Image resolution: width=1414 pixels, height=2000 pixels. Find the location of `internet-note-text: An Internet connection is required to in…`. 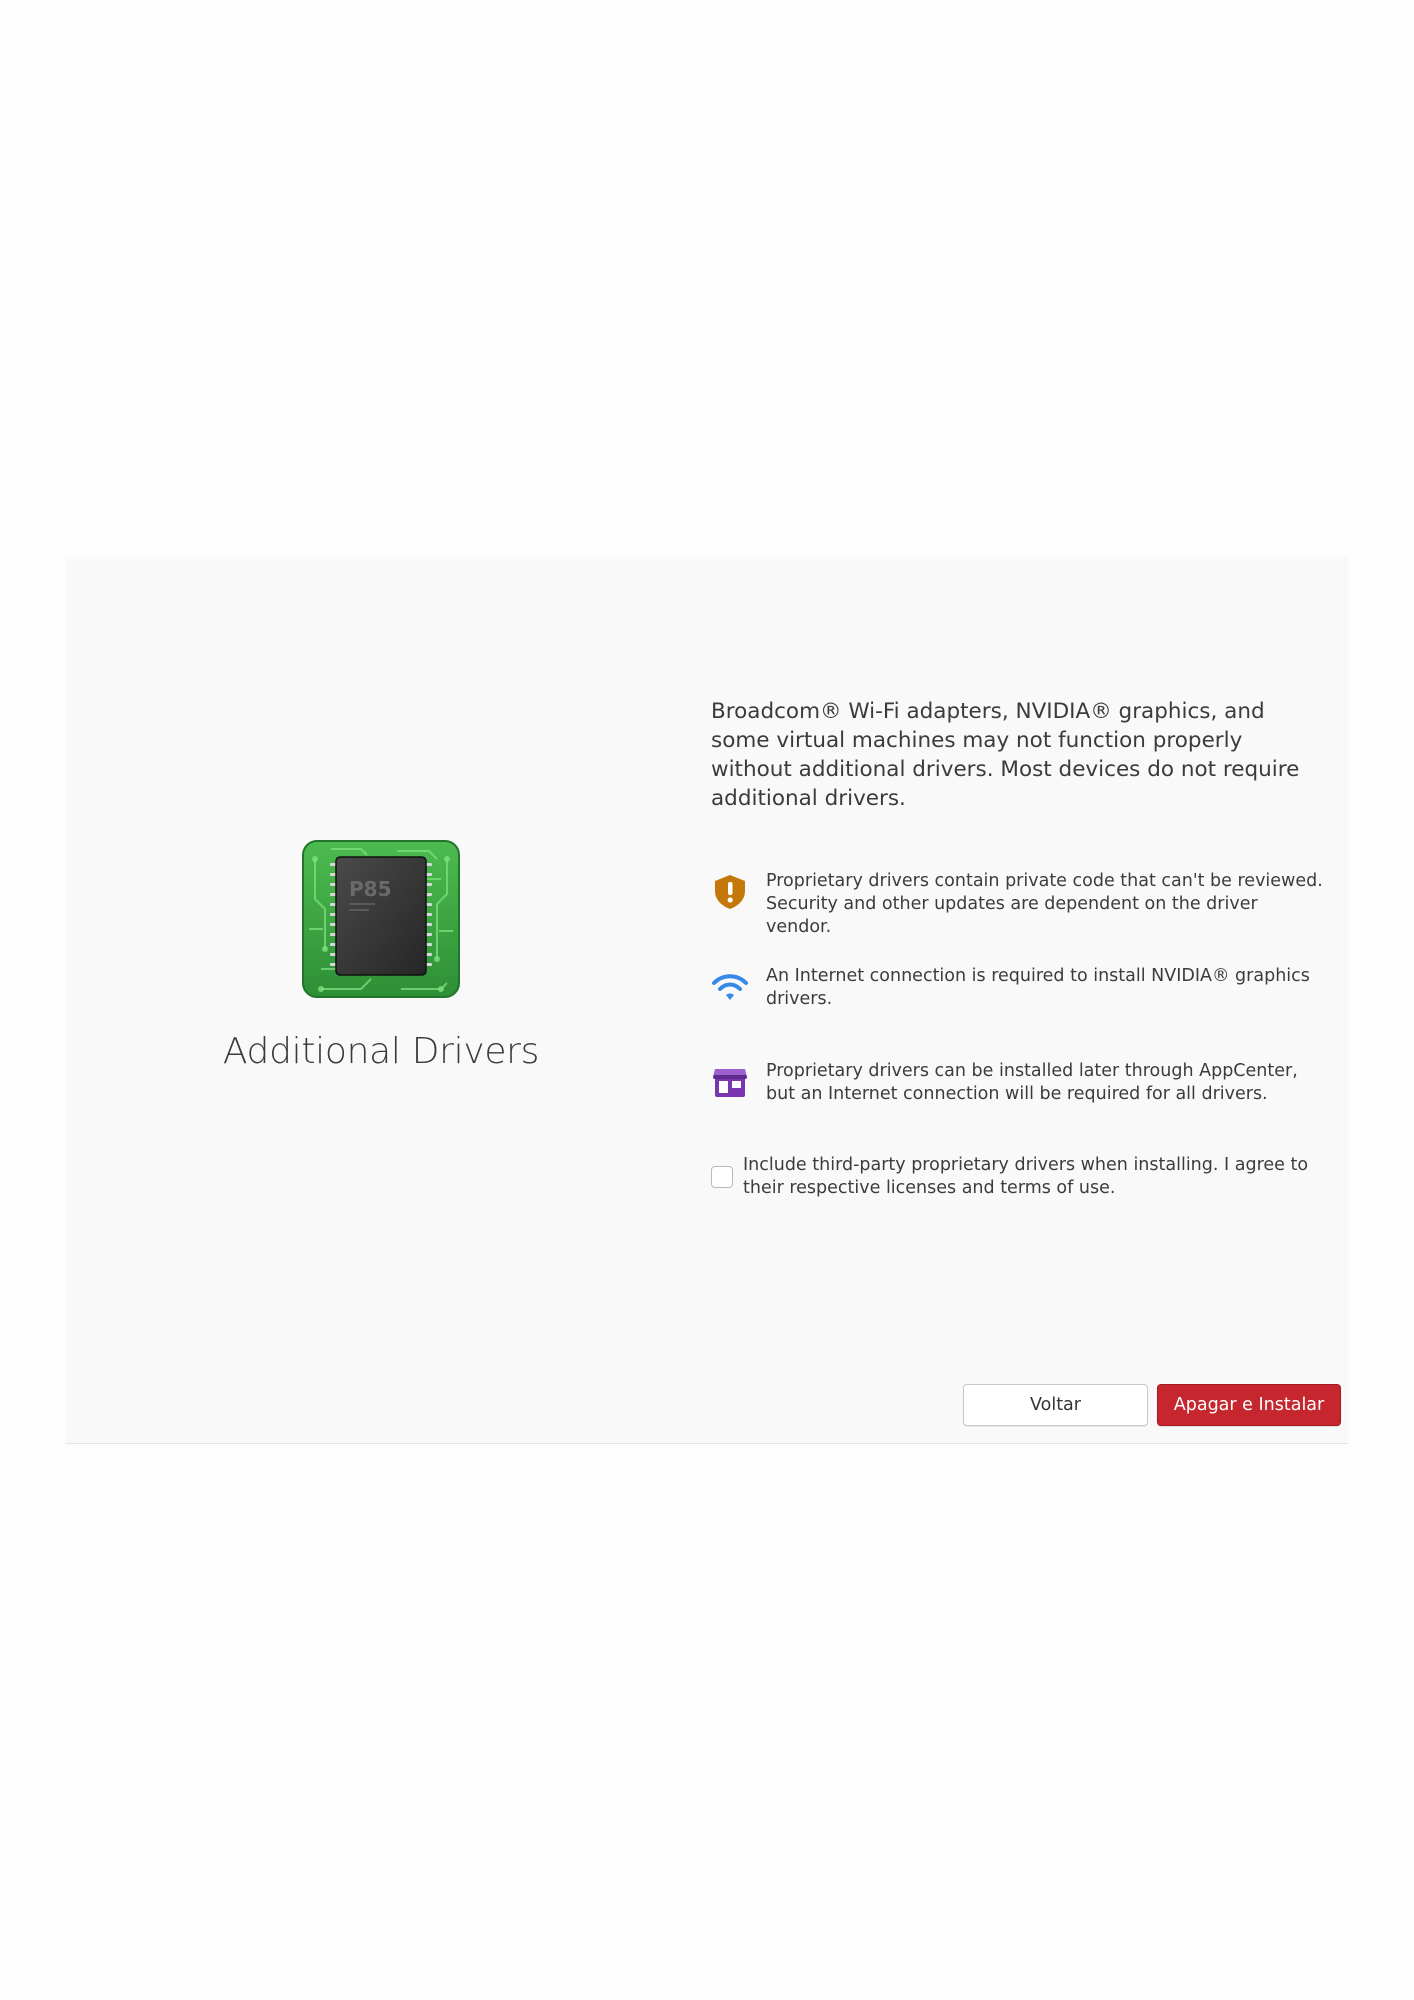

internet-note-text: An Internet connection is required to in… is located at coordinates (1038, 987).